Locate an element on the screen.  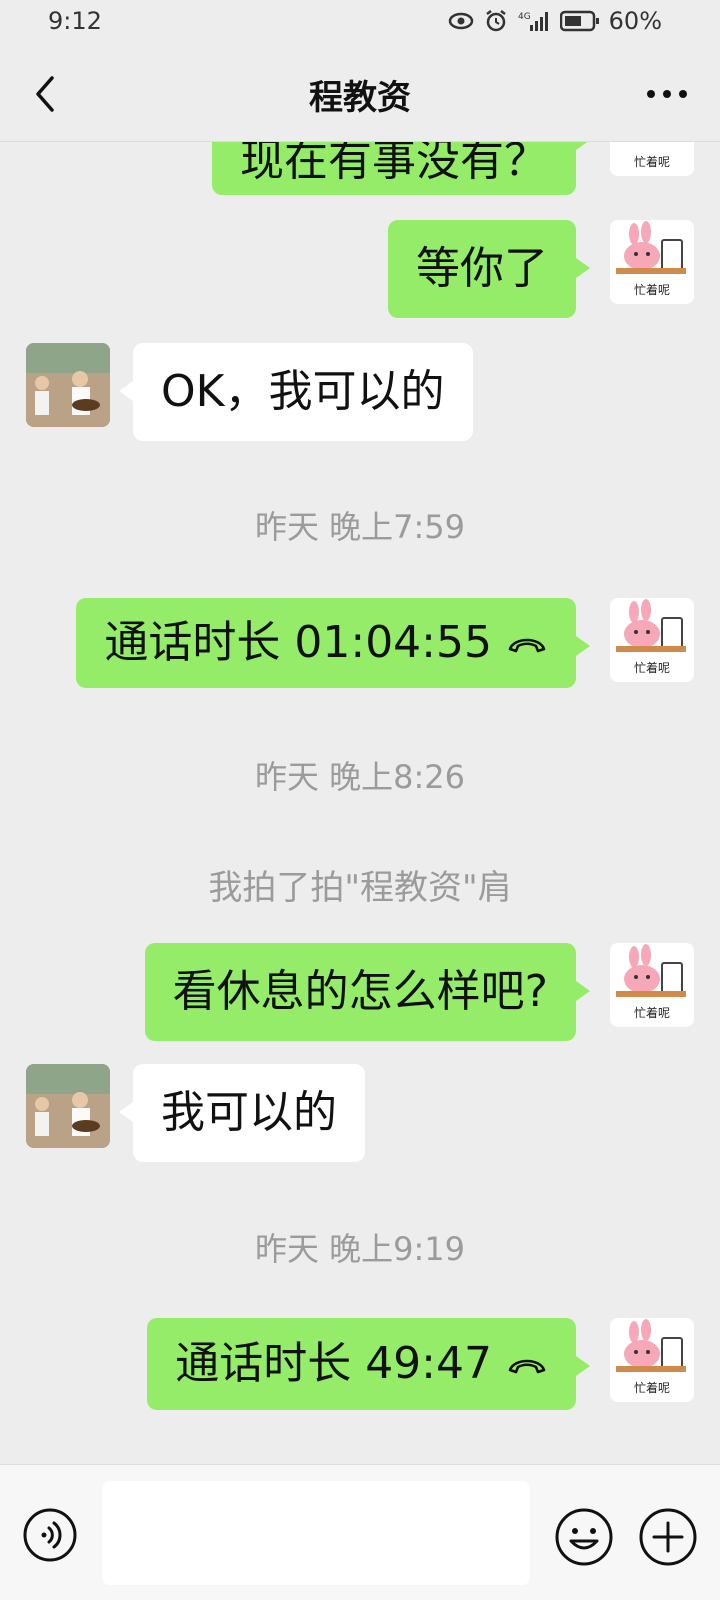
call-duration-text: 通话时长 49:47 is located at coordinates (333, 1363).